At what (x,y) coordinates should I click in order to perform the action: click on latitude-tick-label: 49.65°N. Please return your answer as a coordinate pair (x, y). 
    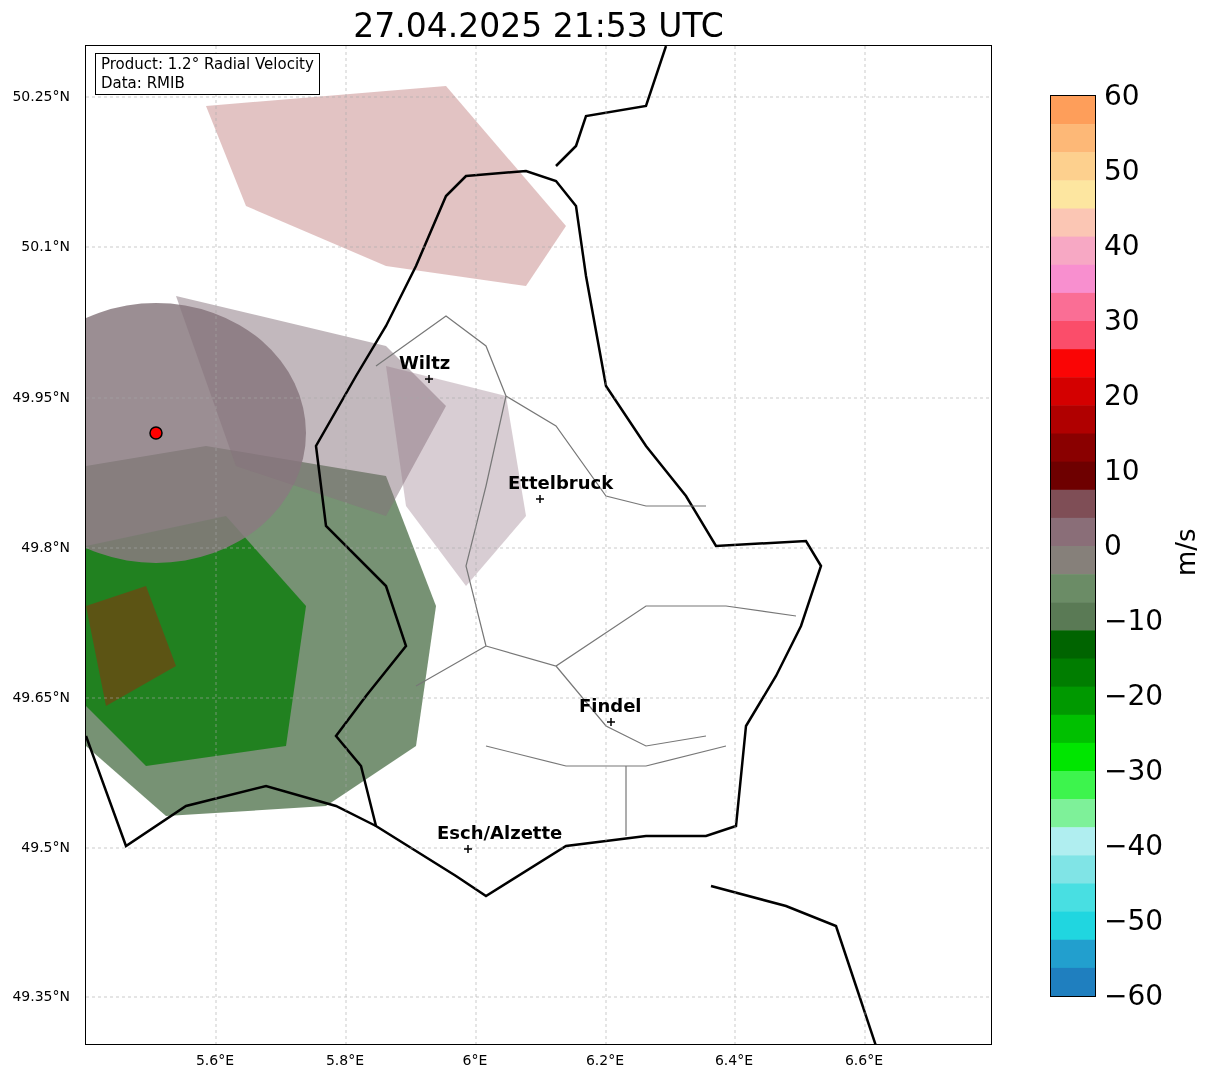
    Looking at the image, I should click on (41, 697).